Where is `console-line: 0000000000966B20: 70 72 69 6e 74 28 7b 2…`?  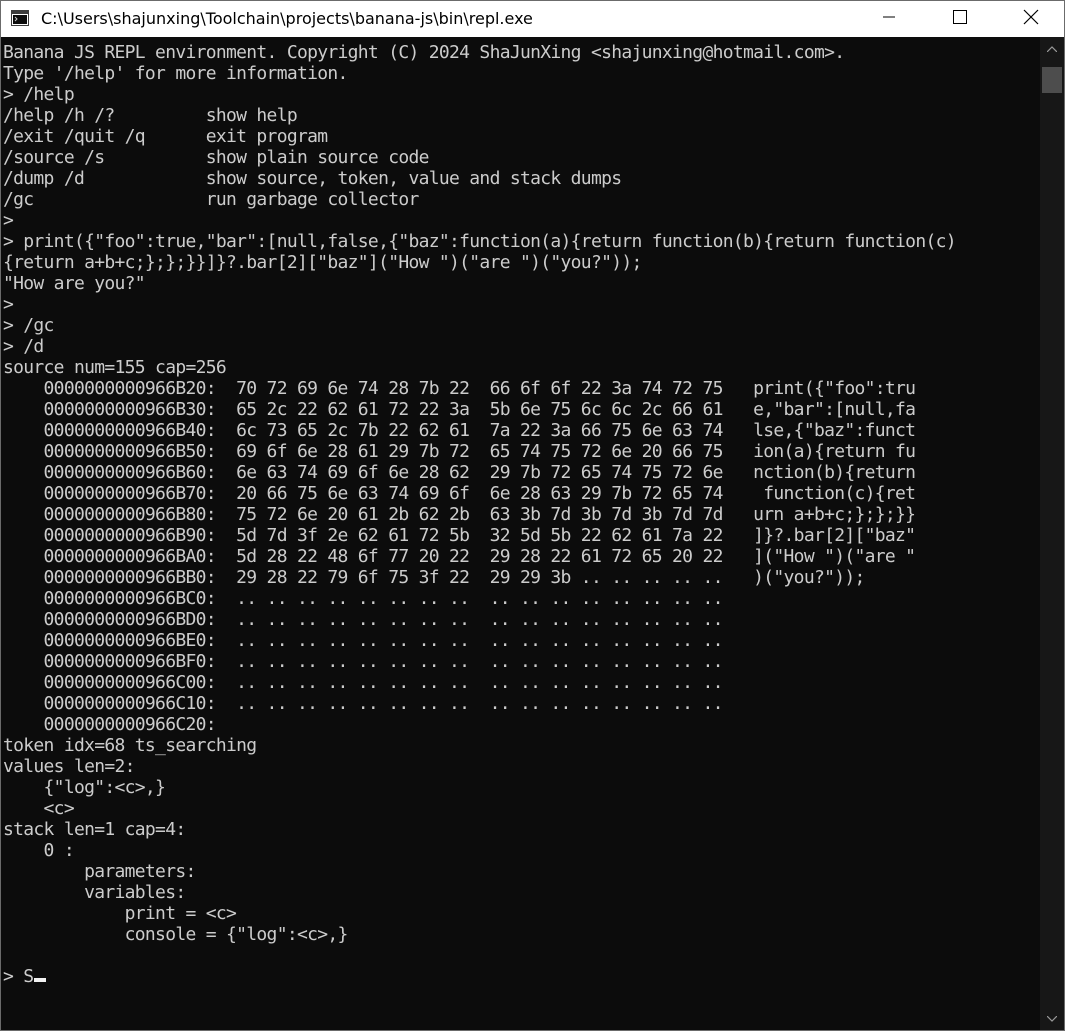 console-line: 0000000000966B20: 70 72 69 6e 74 28 7b 2… is located at coordinates (459, 388).